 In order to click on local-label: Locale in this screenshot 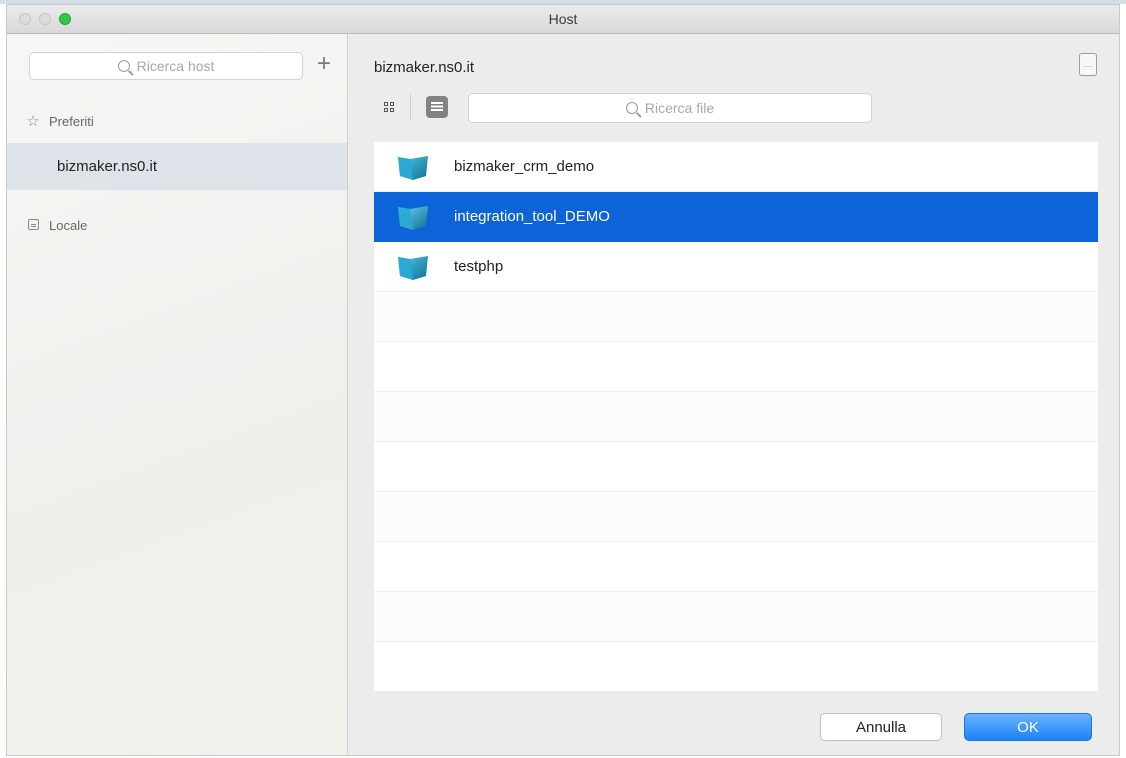, I will do `click(68, 225)`.